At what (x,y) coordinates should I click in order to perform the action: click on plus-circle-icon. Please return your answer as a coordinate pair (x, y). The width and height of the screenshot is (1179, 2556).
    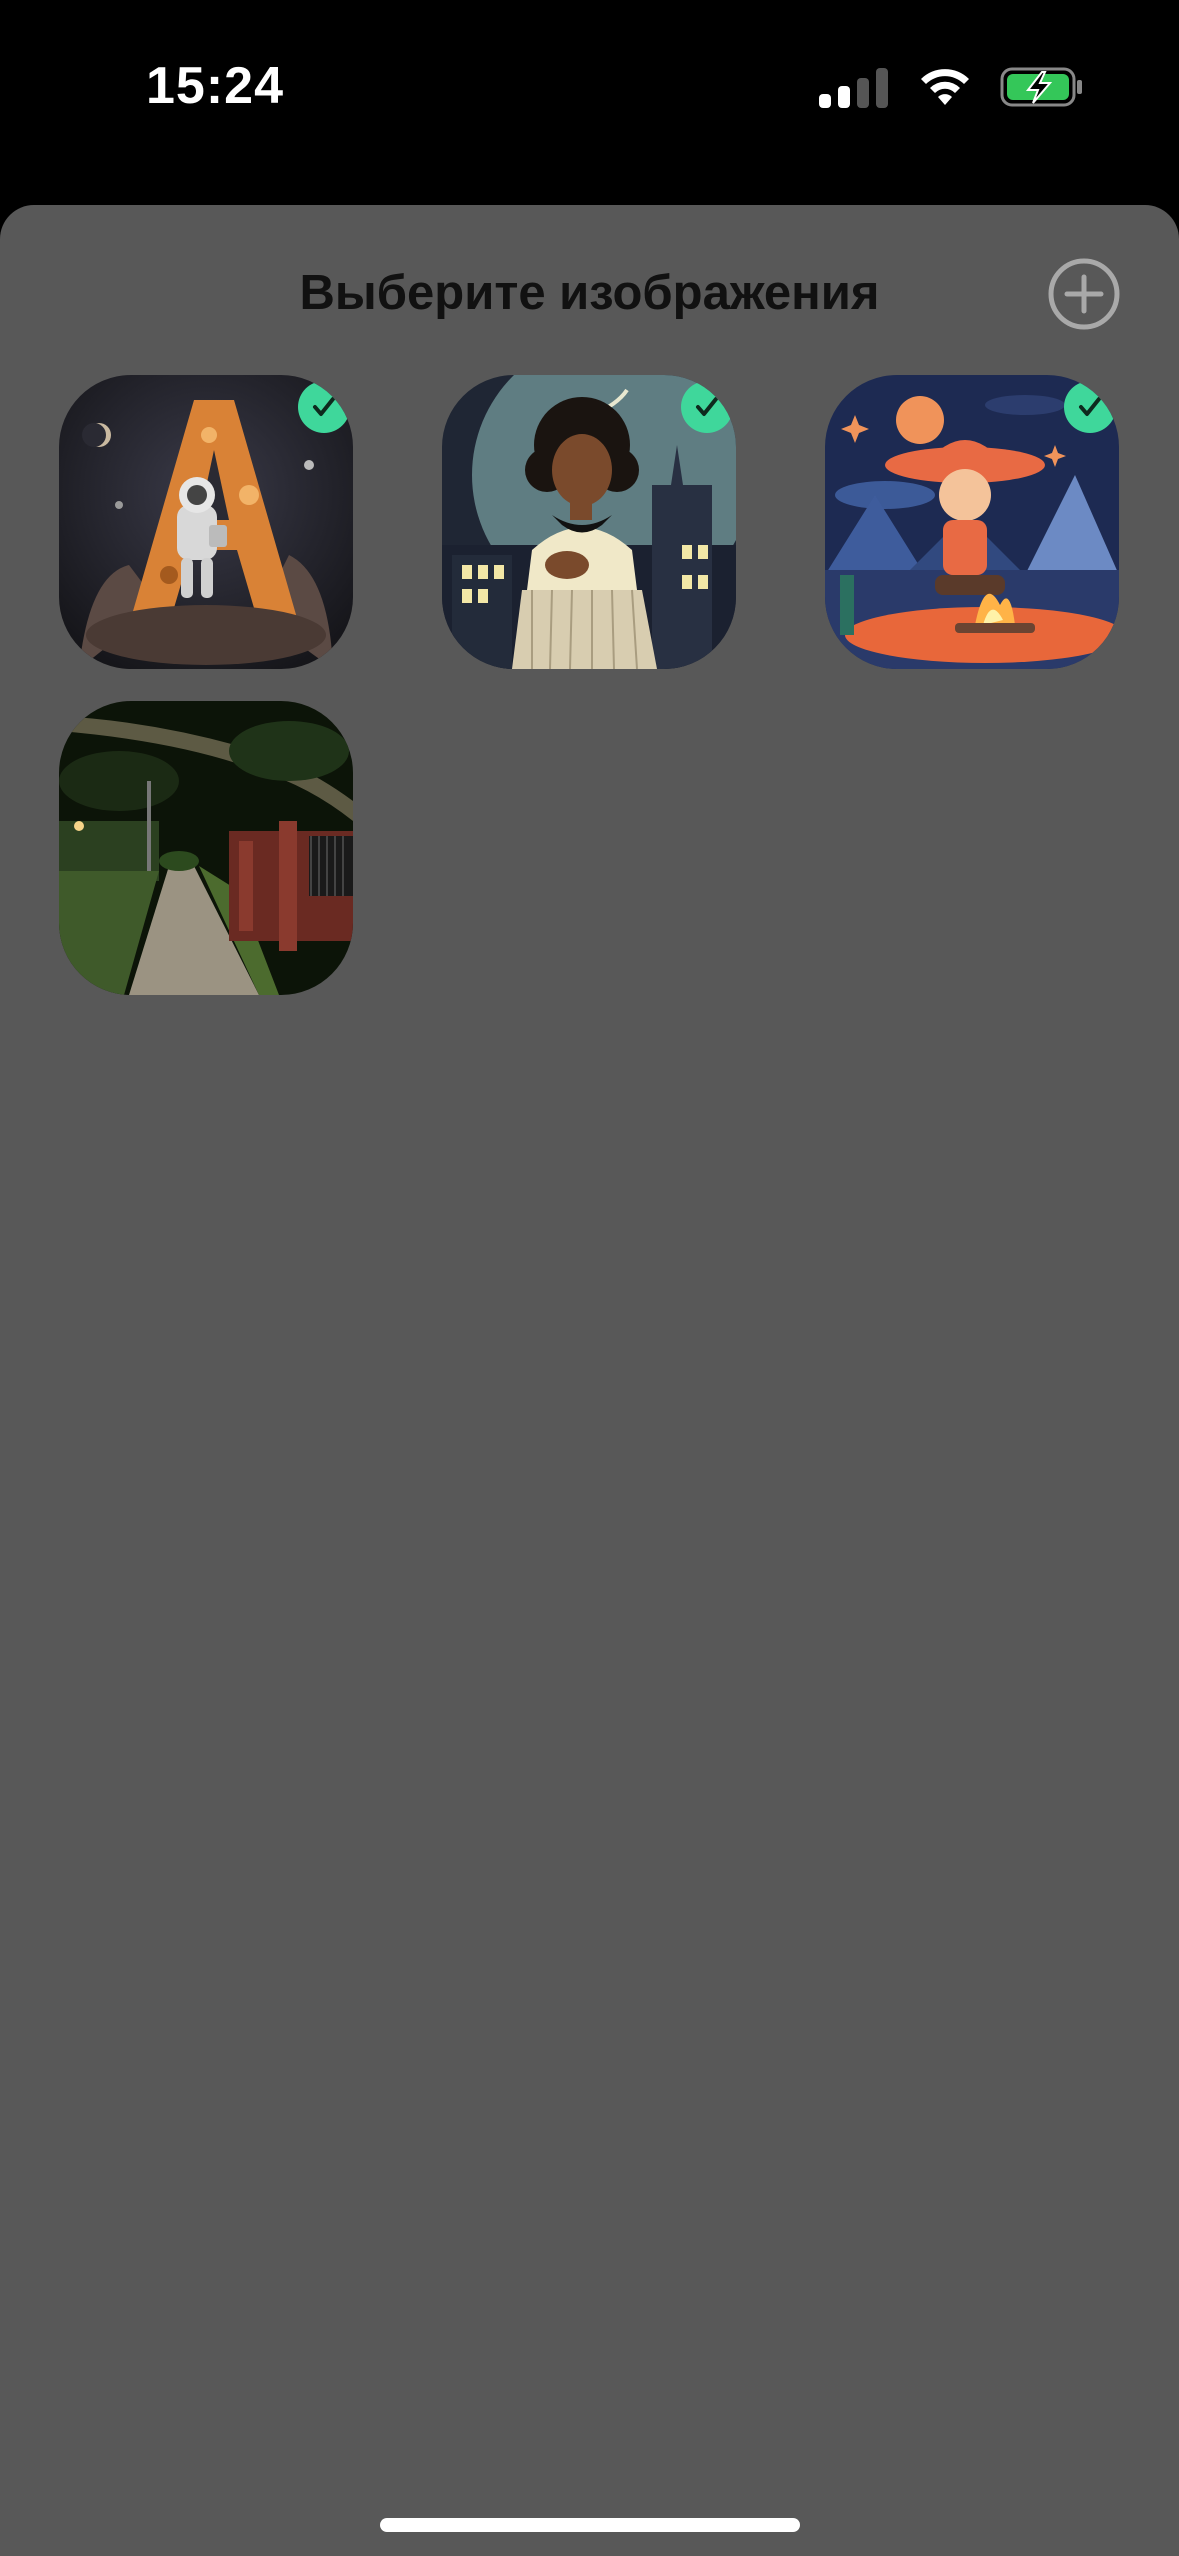
    Looking at the image, I should click on (1084, 294).